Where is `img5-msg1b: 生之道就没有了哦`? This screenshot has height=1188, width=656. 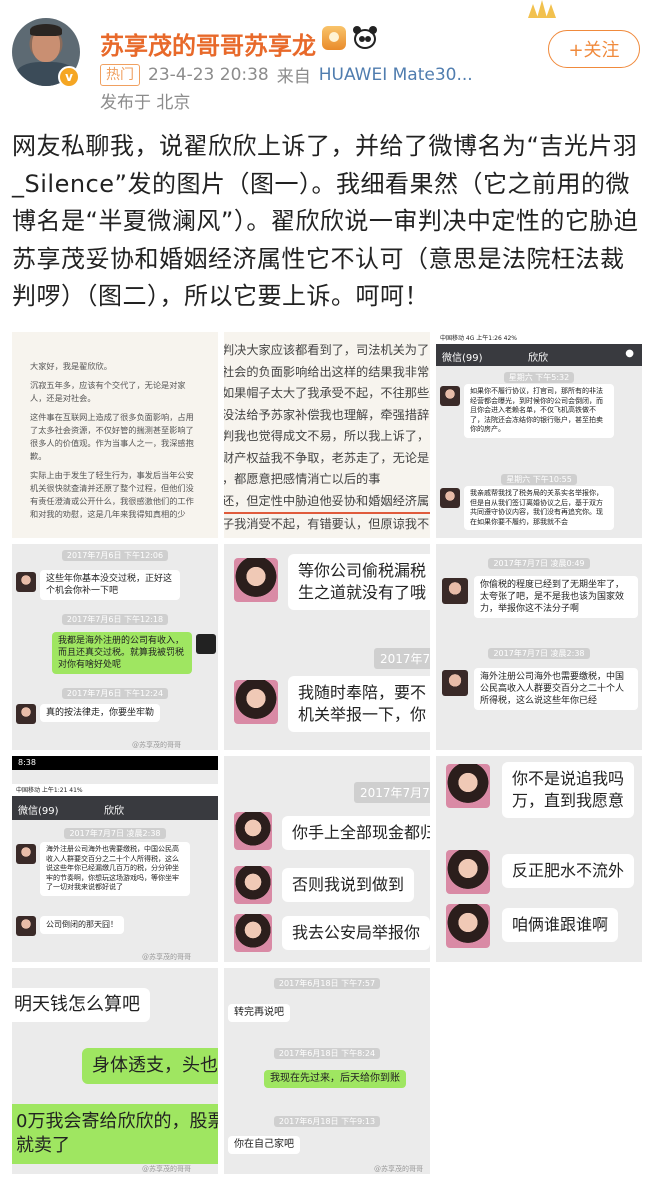
img5-msg1b: 生之道就没有了哦 is located at coordinates (362, 592).